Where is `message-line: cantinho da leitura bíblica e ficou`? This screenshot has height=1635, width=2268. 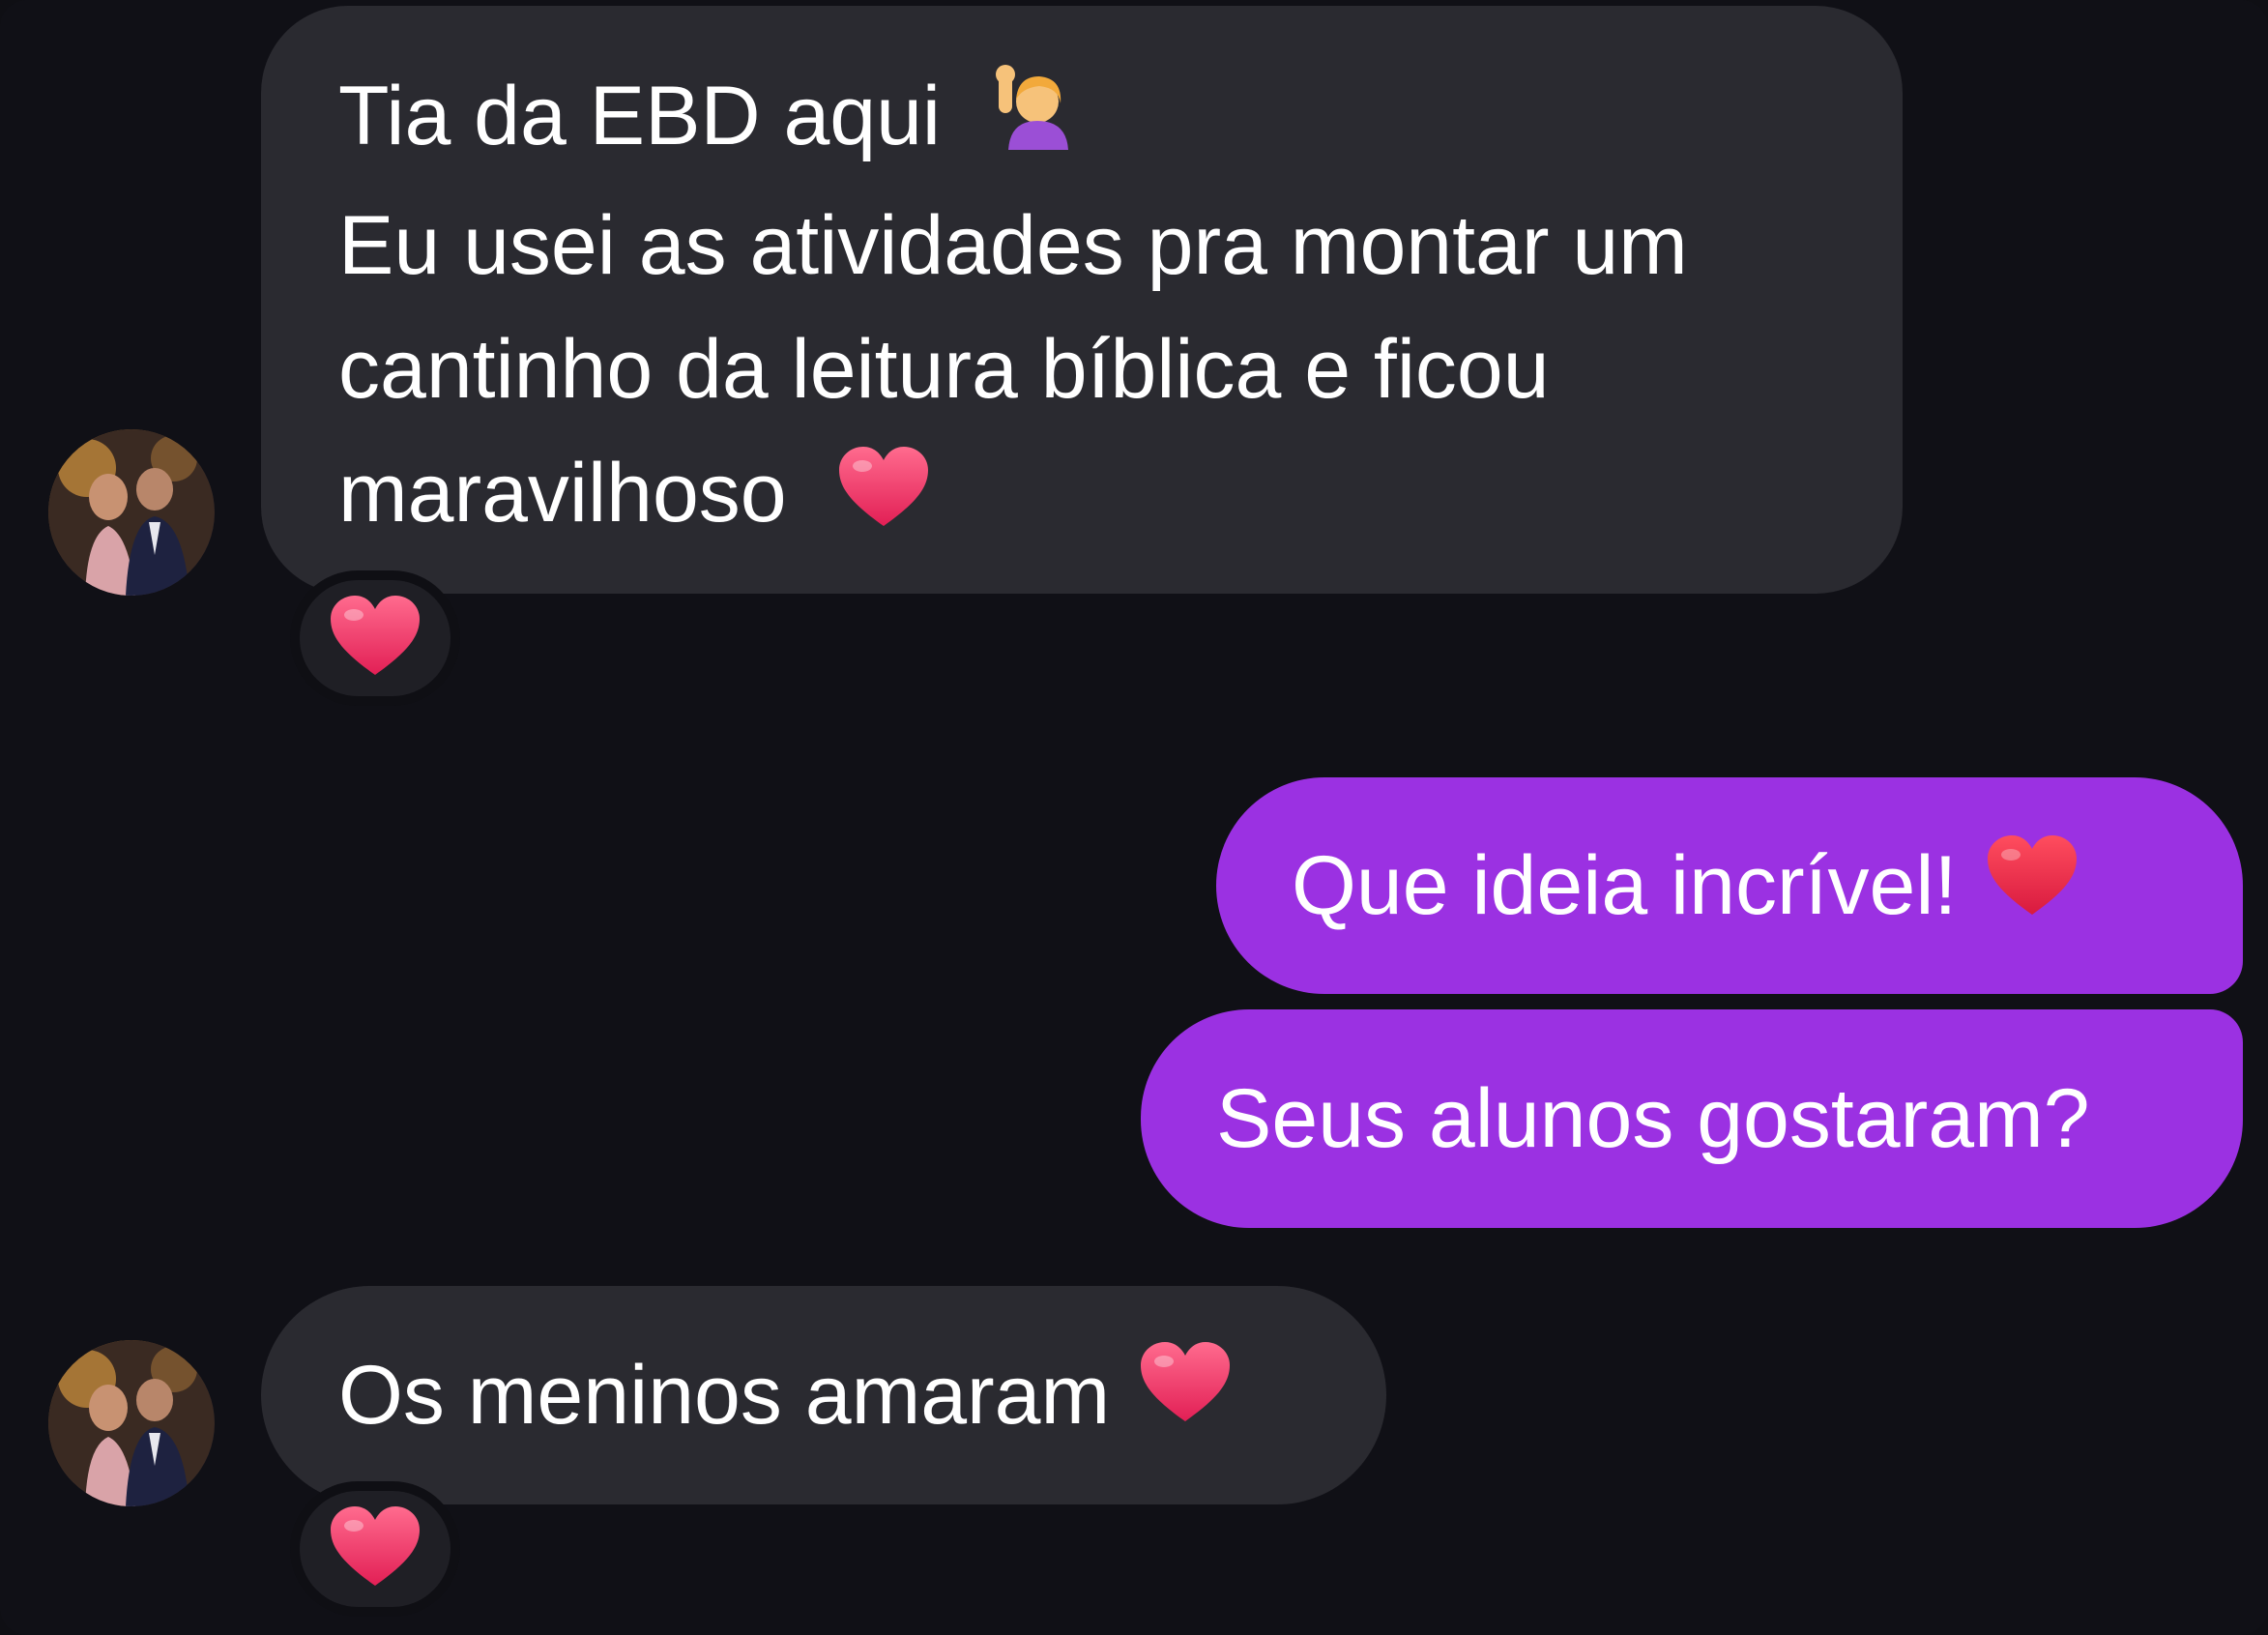
message-line: cantinho da leitura bíblica e ficou is located at coordinates (944, 370).